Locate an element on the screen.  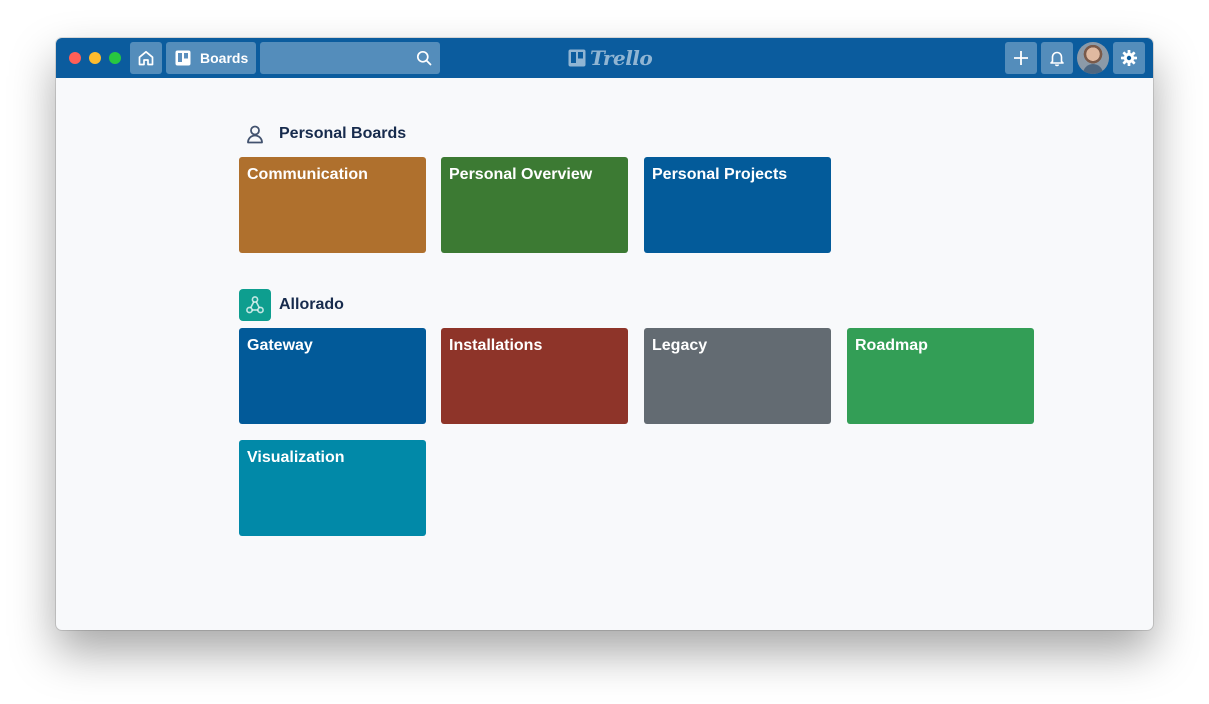
board-title: Visualization is located at coordinates (296, 457).